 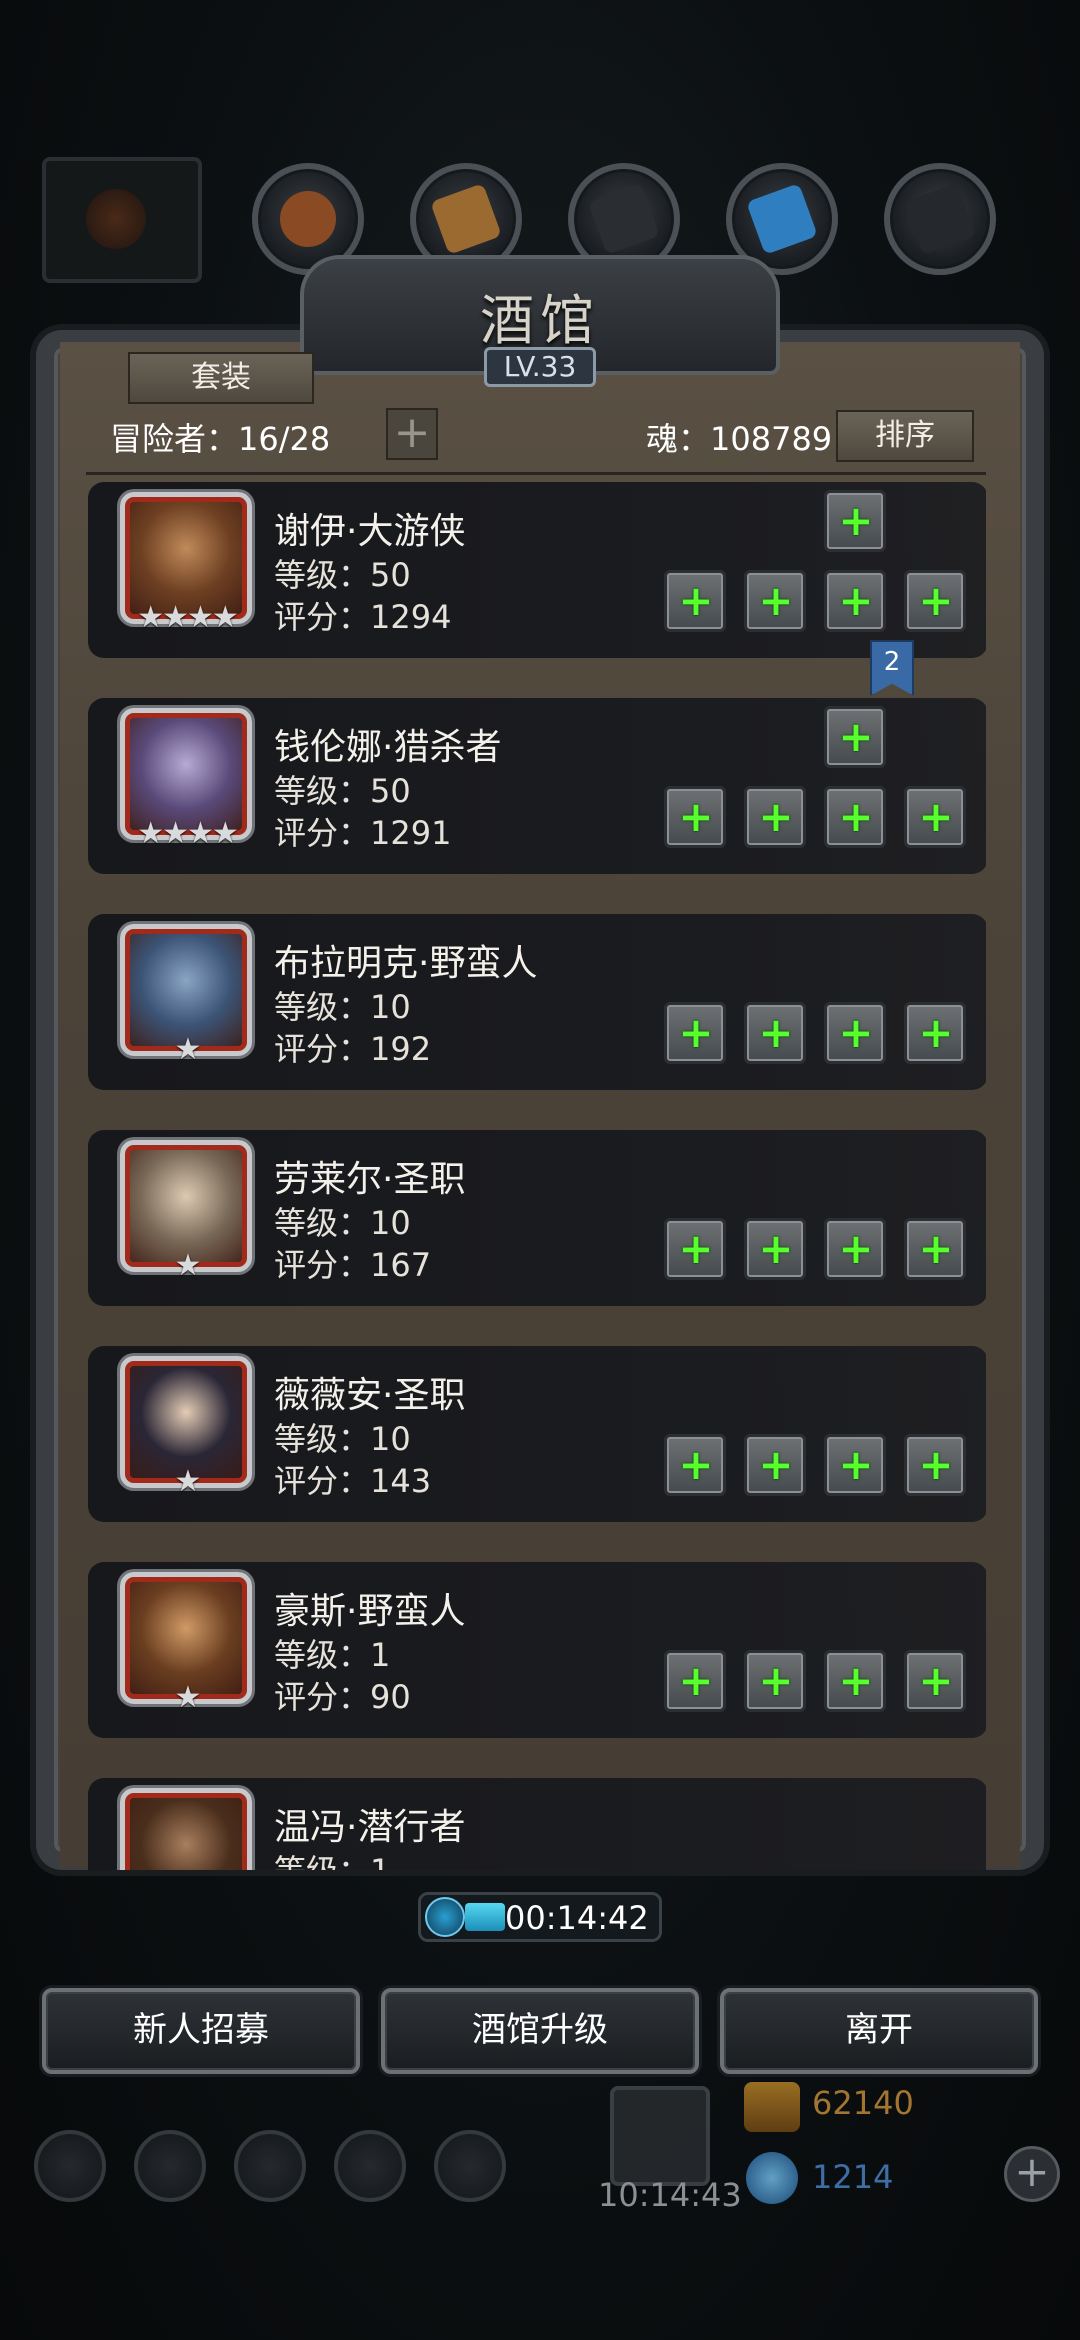 I want to click on refresh-timer: 00:14:42, so click(x=540, y=1917).